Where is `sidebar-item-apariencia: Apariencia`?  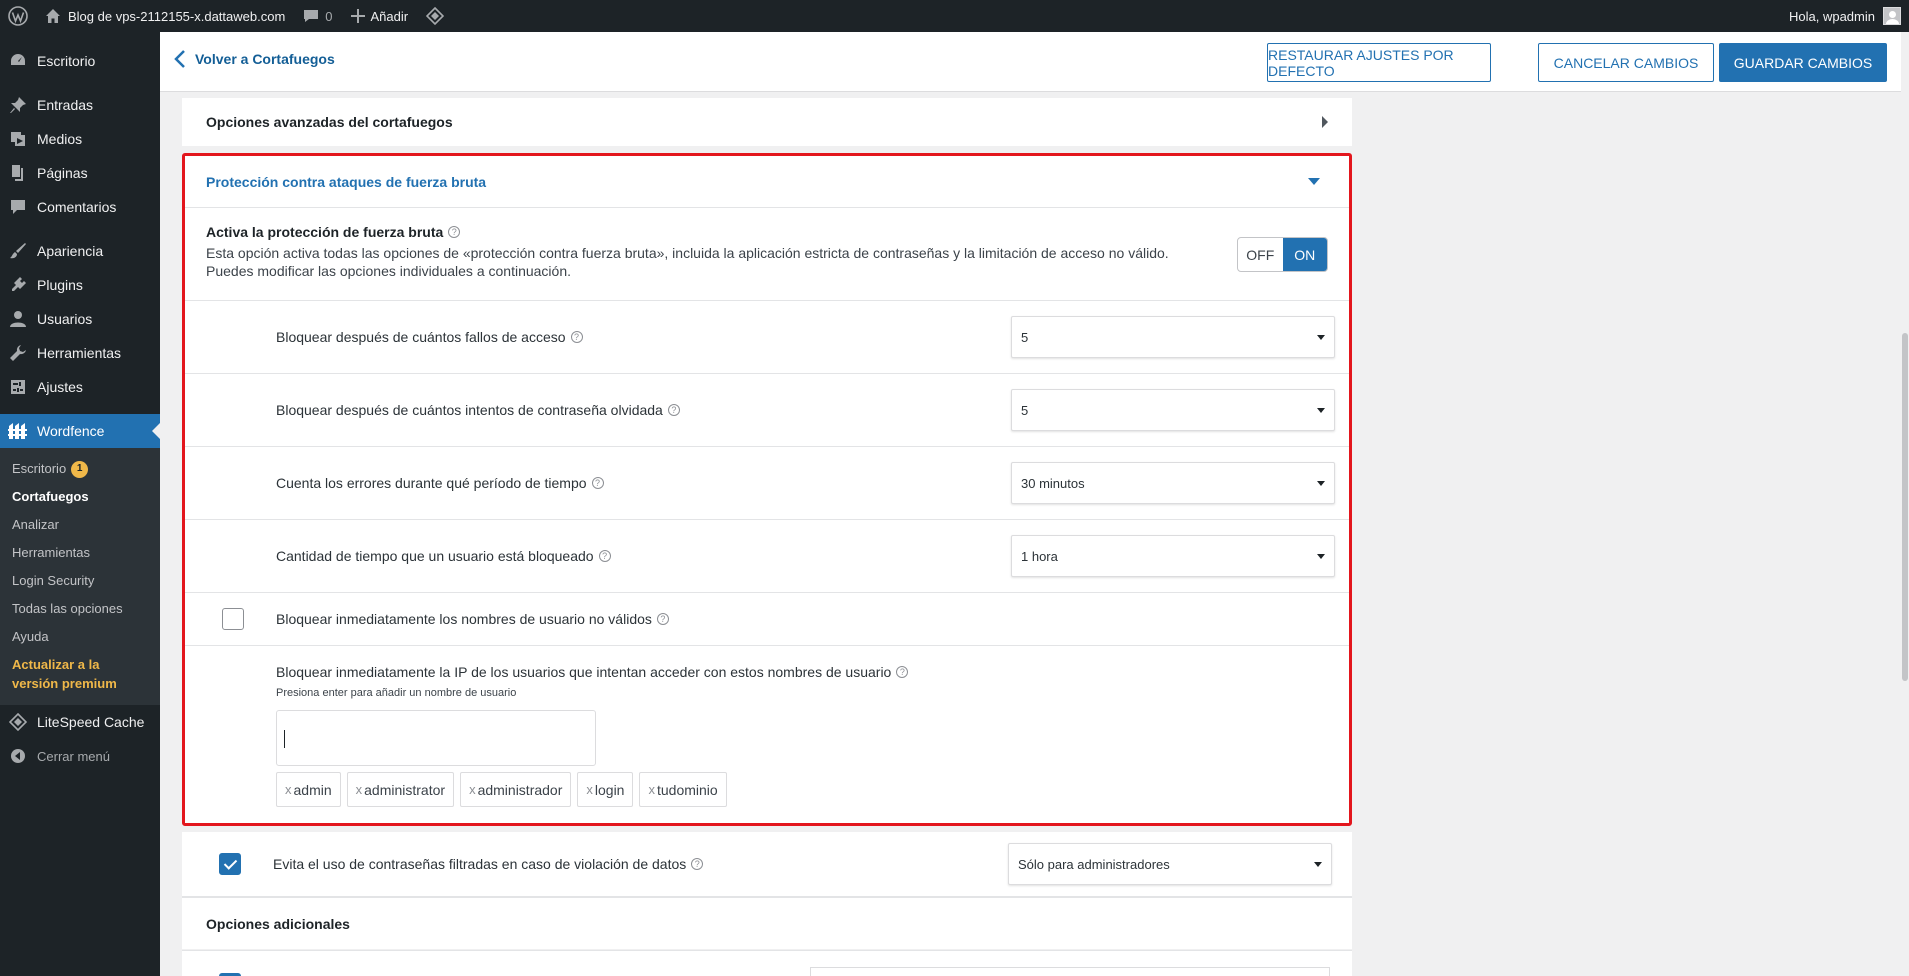 sidebar-item-apariencia: Apariencia is located at coordinates (80, 251).